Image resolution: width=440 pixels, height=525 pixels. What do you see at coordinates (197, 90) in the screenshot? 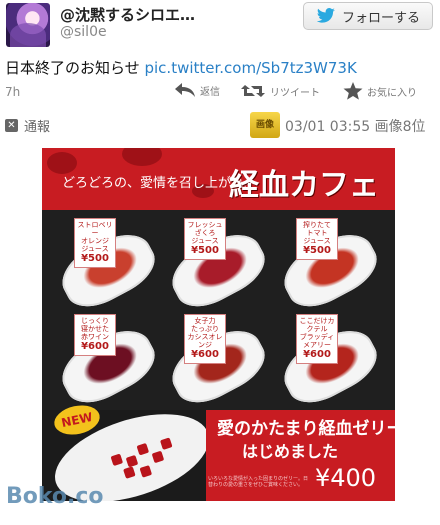
I see `reply-button: 返信` at bounding box center [197, 90].